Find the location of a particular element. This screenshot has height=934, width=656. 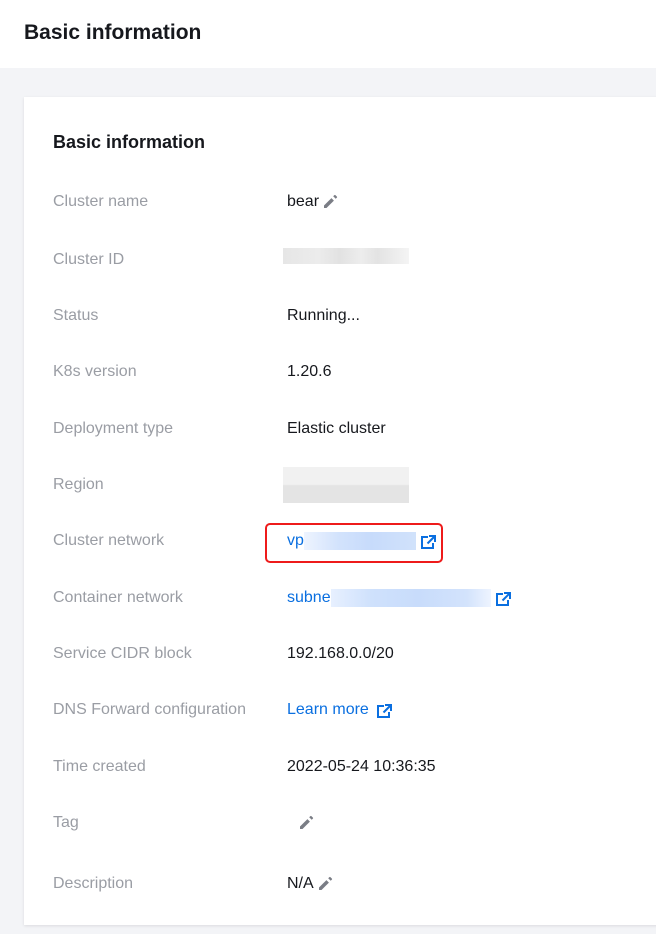

container-network-label: Container network is located at coordinates (118, 597).